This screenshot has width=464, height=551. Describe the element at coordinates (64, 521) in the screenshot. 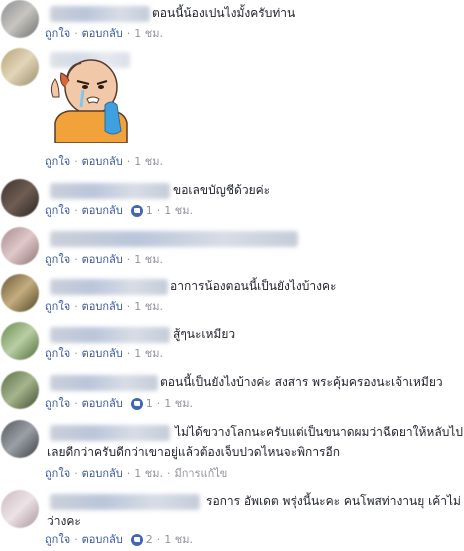

I see `comment-text-line-2: ว่างคะ` at that location.